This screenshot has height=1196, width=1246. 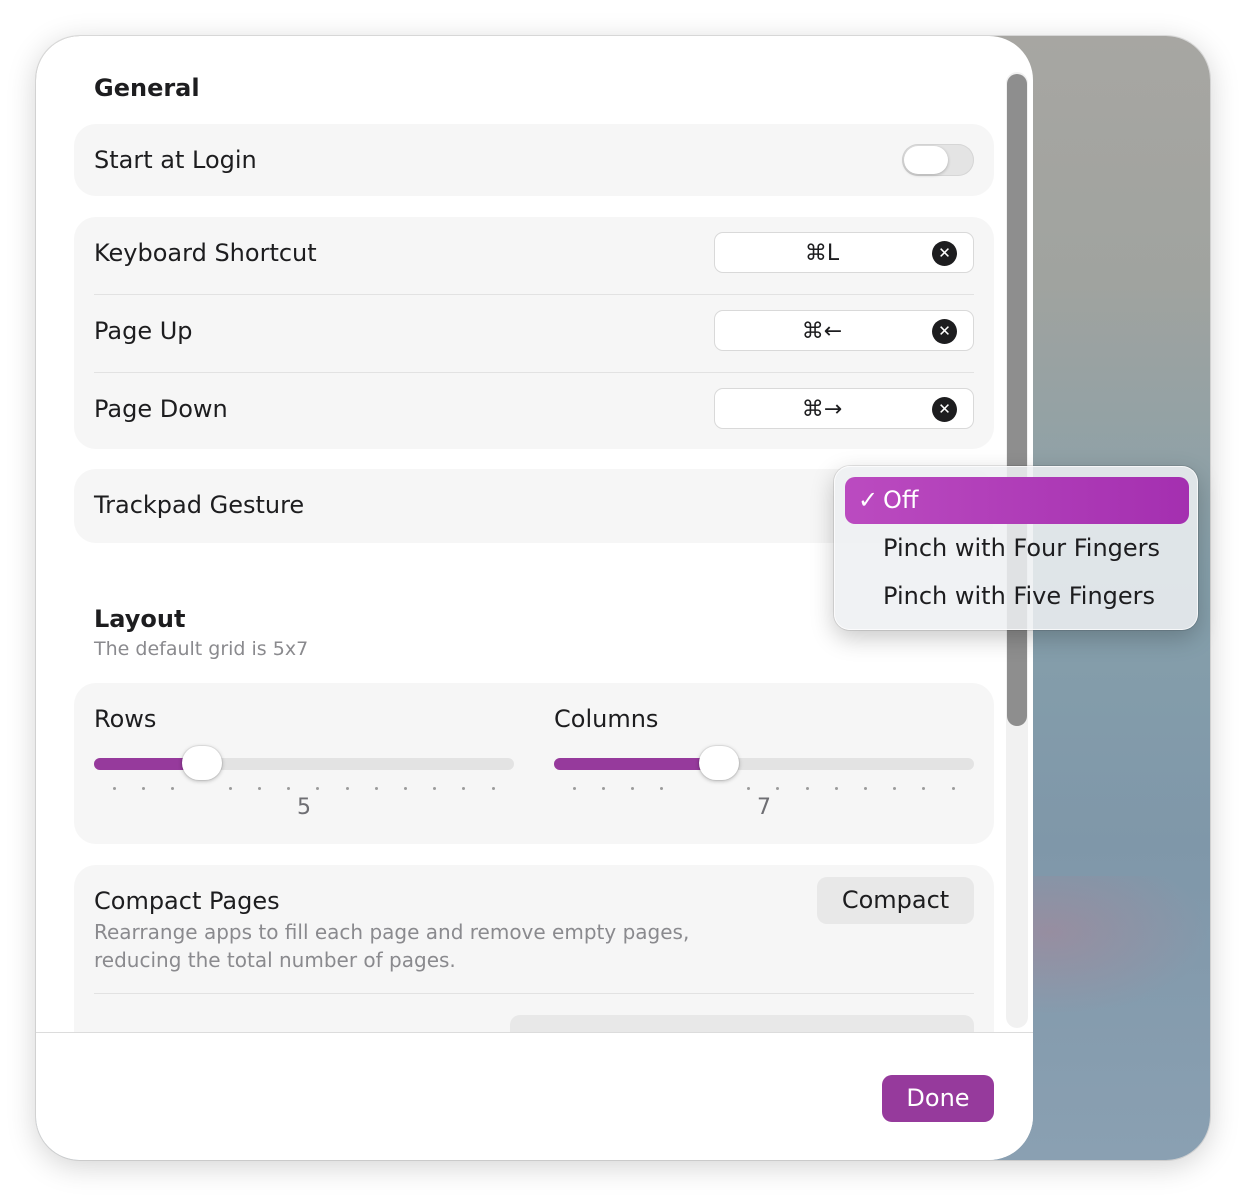 I want to click on next-row-button, so click(x=742, y=1023).